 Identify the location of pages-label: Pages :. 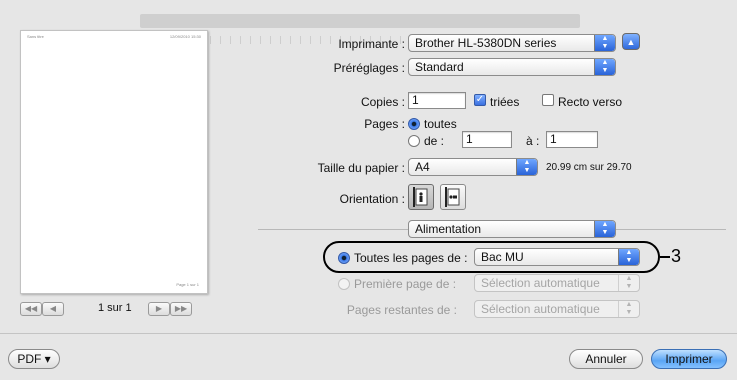
(384, 124).